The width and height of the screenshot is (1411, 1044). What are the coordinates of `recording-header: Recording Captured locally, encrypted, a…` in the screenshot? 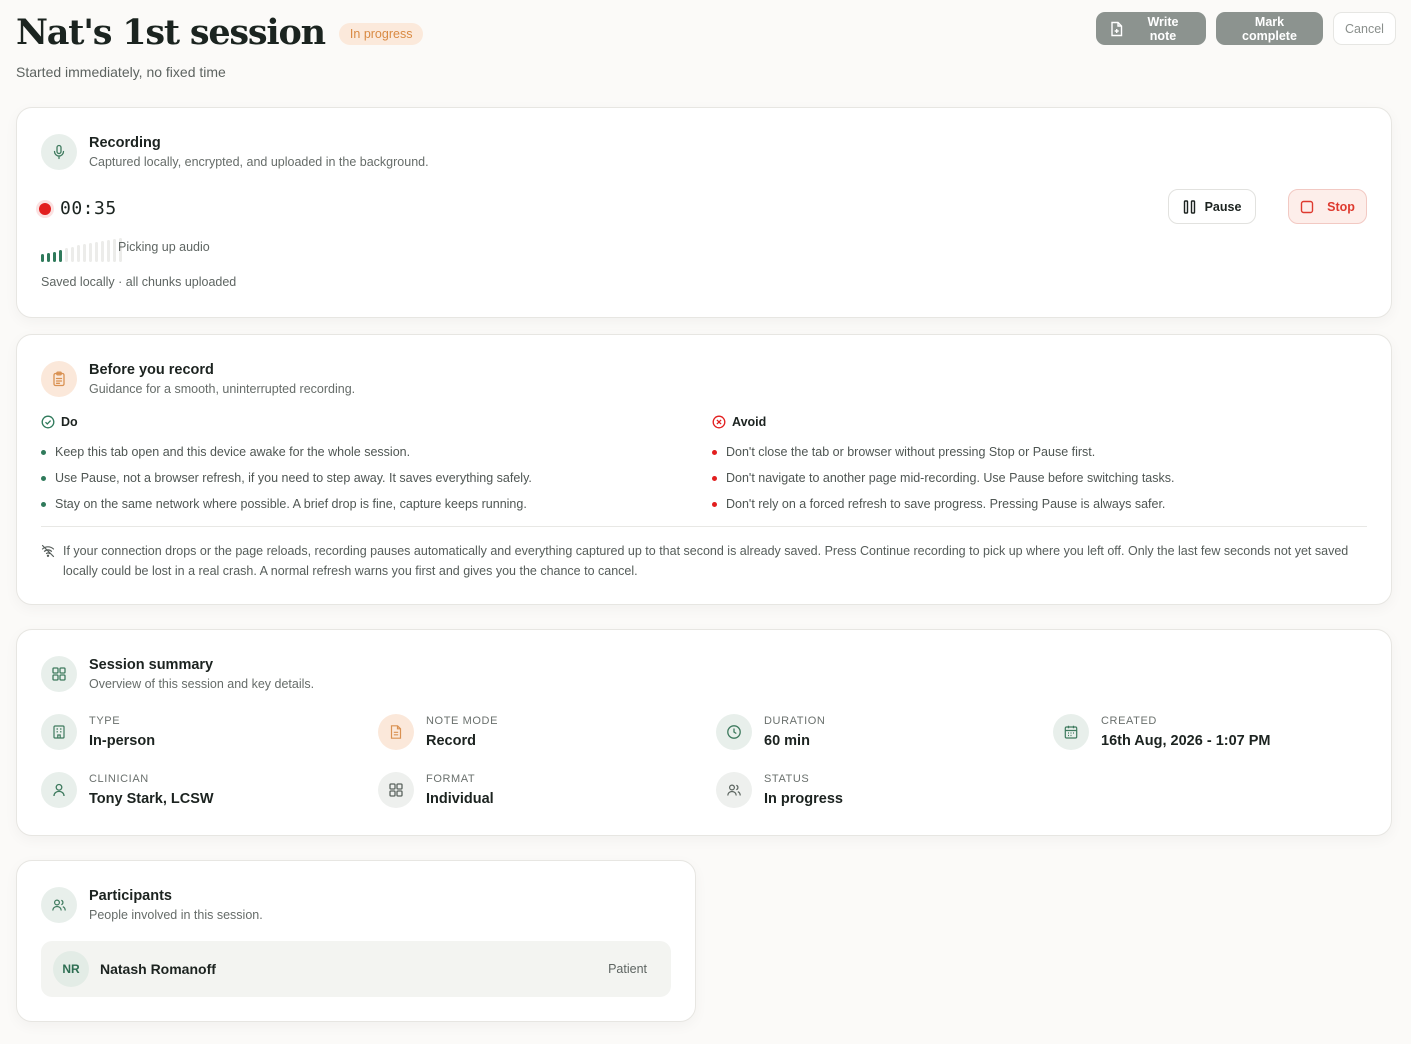 It's located at (235, 152).